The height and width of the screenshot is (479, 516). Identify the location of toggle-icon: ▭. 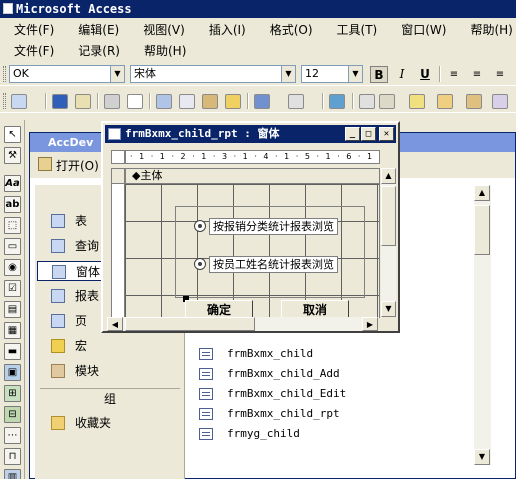
(12, 246).